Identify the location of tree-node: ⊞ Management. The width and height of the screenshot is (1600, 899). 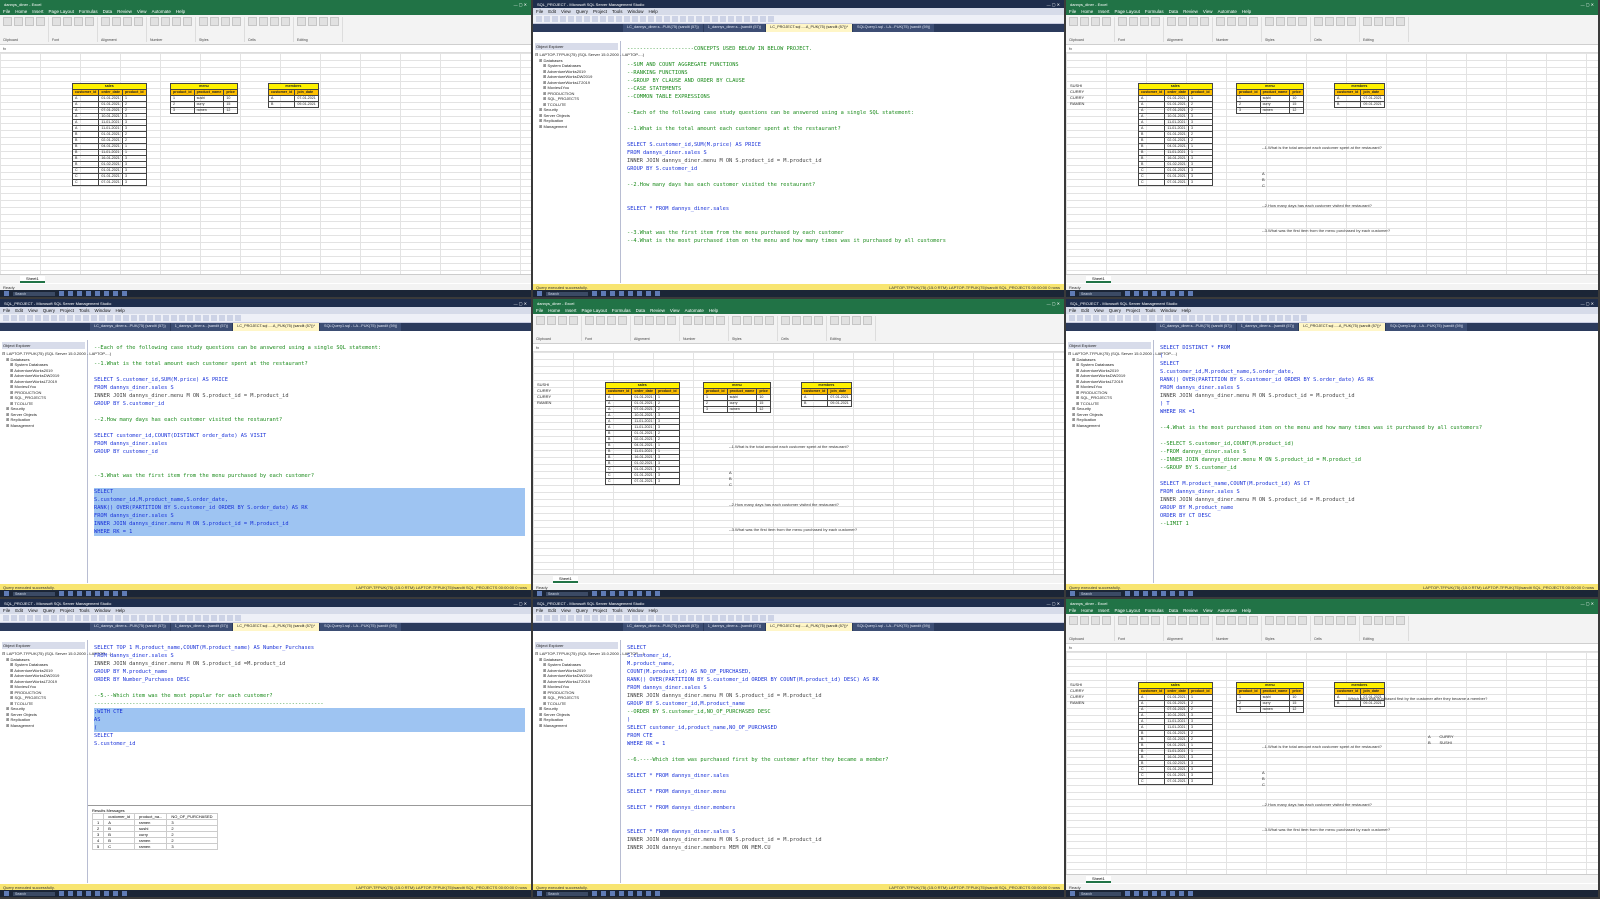
(576, 726).